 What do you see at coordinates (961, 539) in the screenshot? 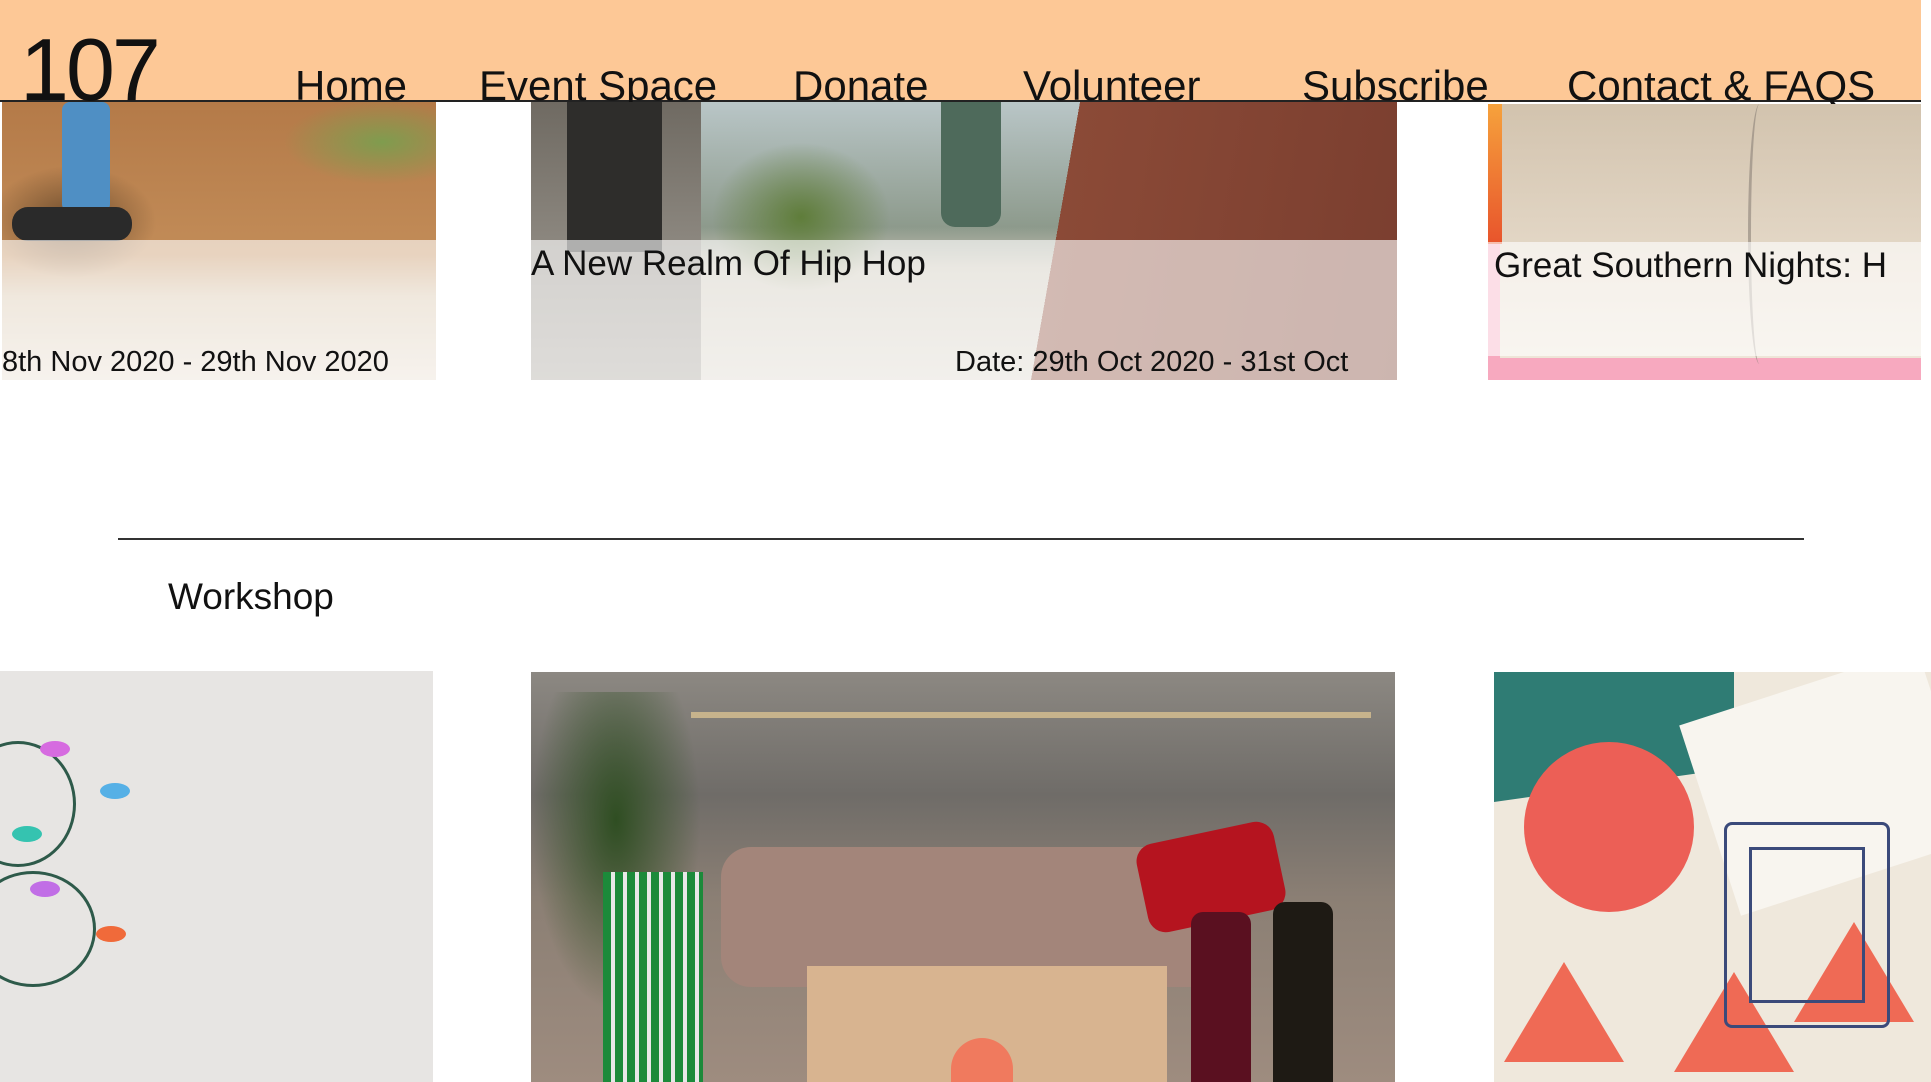
I see `section-divider` at bounding box center [961, 539].